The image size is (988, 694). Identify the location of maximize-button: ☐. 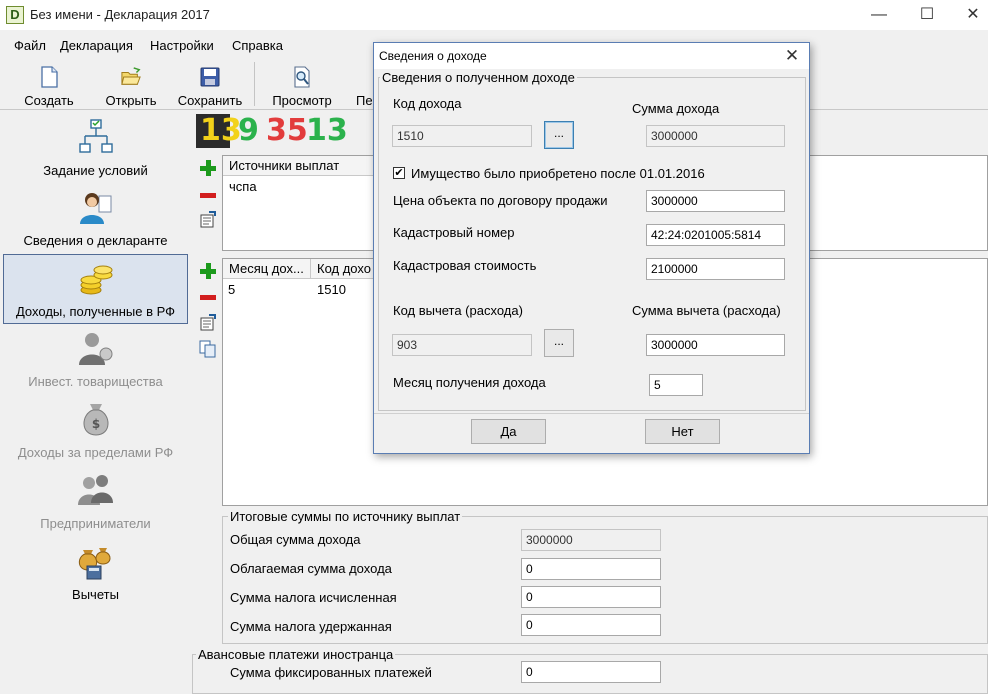
(927, 15).